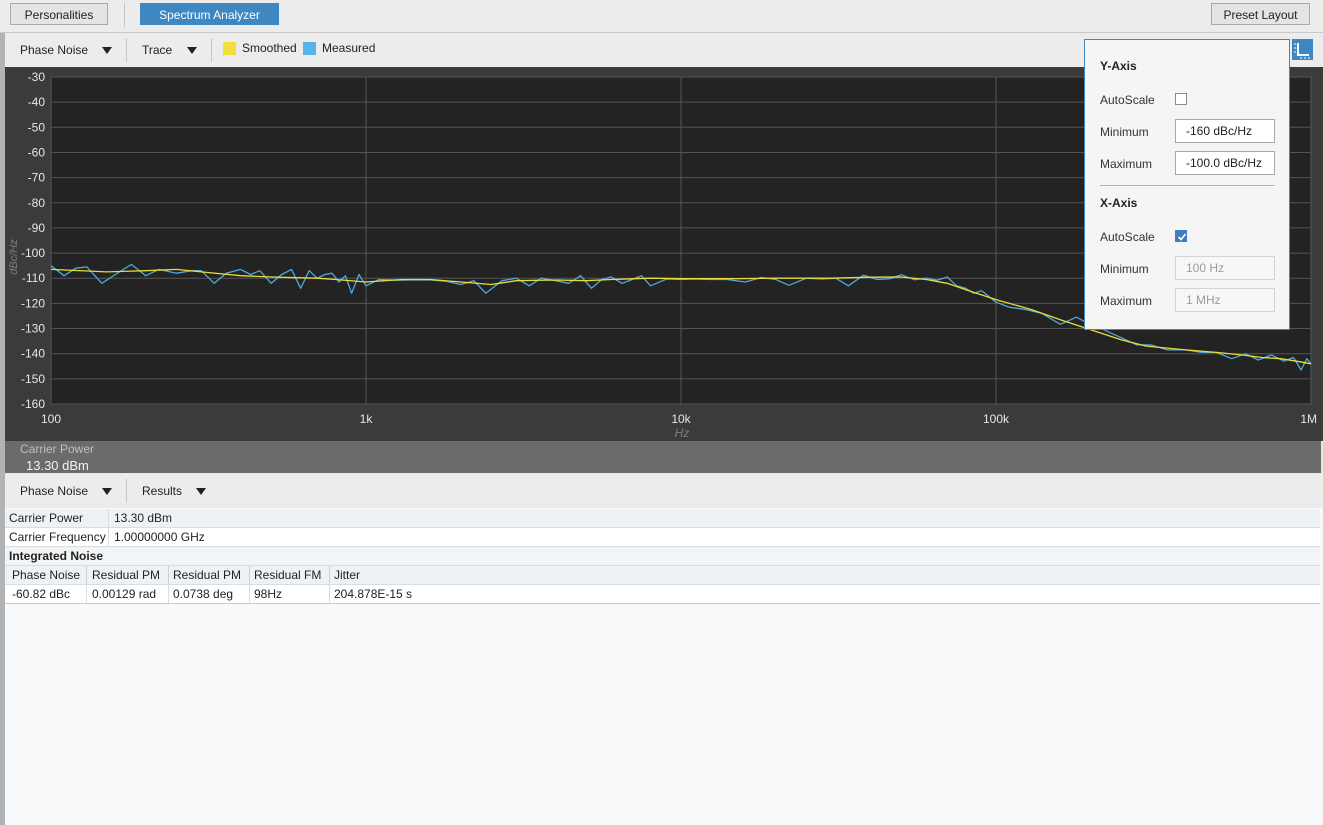 This screenshot has height=825, width=1323. Describe the element at coordinates (209, 594) in the screenshot. I see `table-cell: 0.0738 deg` at that location.